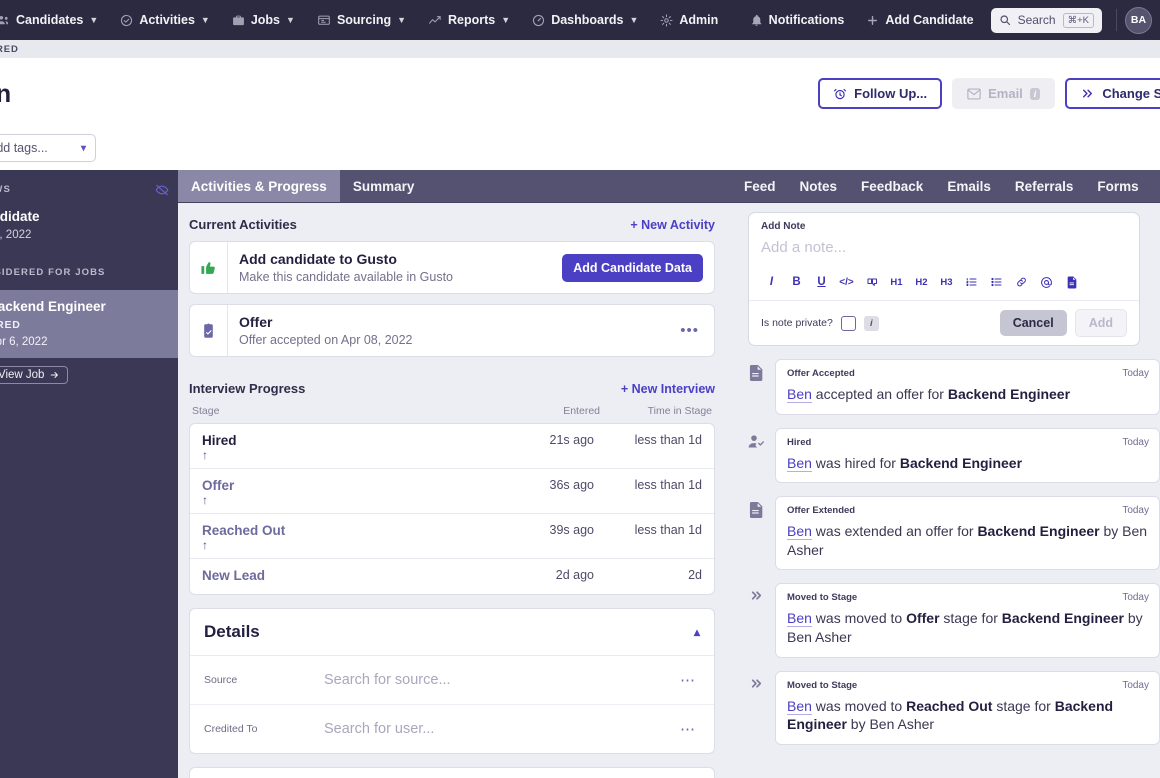  Describe the element at coordinates (969, 186) in the screenshot. I see `tab-emails: Emails` at that location.